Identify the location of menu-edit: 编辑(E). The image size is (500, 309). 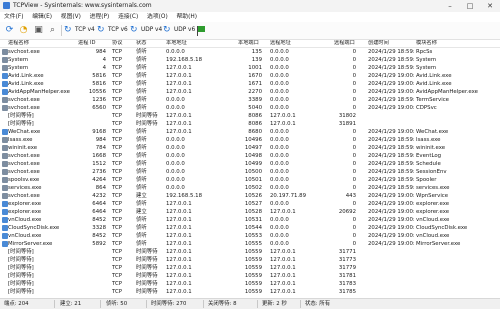
(42, 17).